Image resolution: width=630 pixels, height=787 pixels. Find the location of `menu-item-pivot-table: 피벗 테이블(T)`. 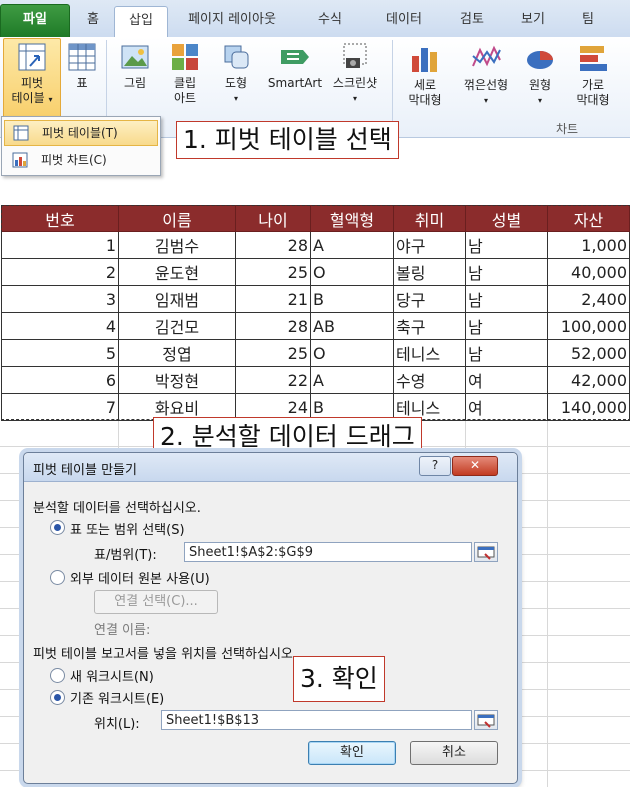

menu-item-pivot-table: 피벗 테이블(T) is located at coordinates (81, 133).